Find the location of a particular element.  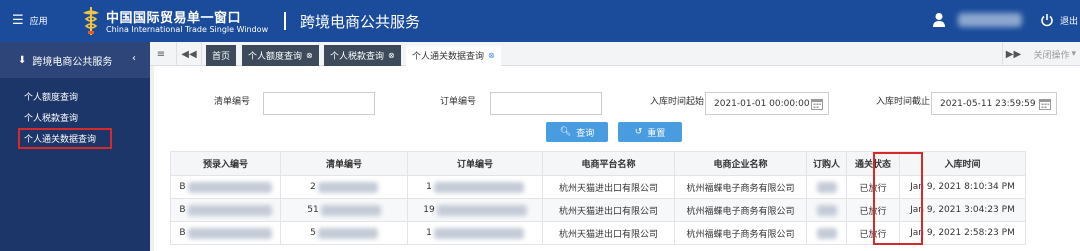

sidebar-menu: 个人额度查询 个人税款查询 个人通关数据查询 is located at coordinates (75, 113).